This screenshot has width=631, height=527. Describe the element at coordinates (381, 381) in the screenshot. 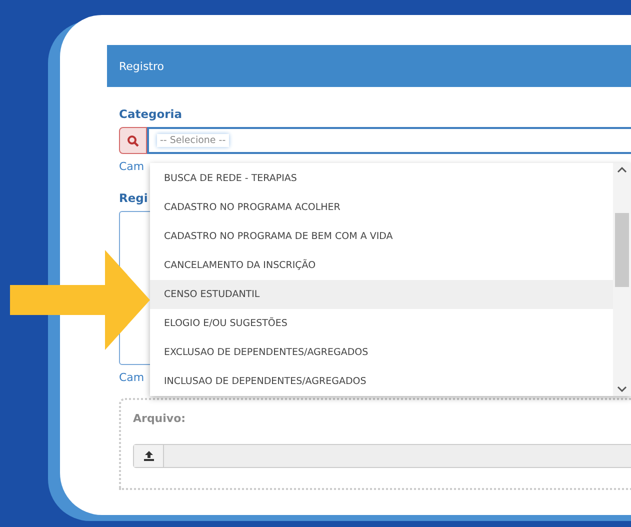

I see `dropdown-option: INCLUSAO DE DEPENDENTES/AGREGADOS` at that location.